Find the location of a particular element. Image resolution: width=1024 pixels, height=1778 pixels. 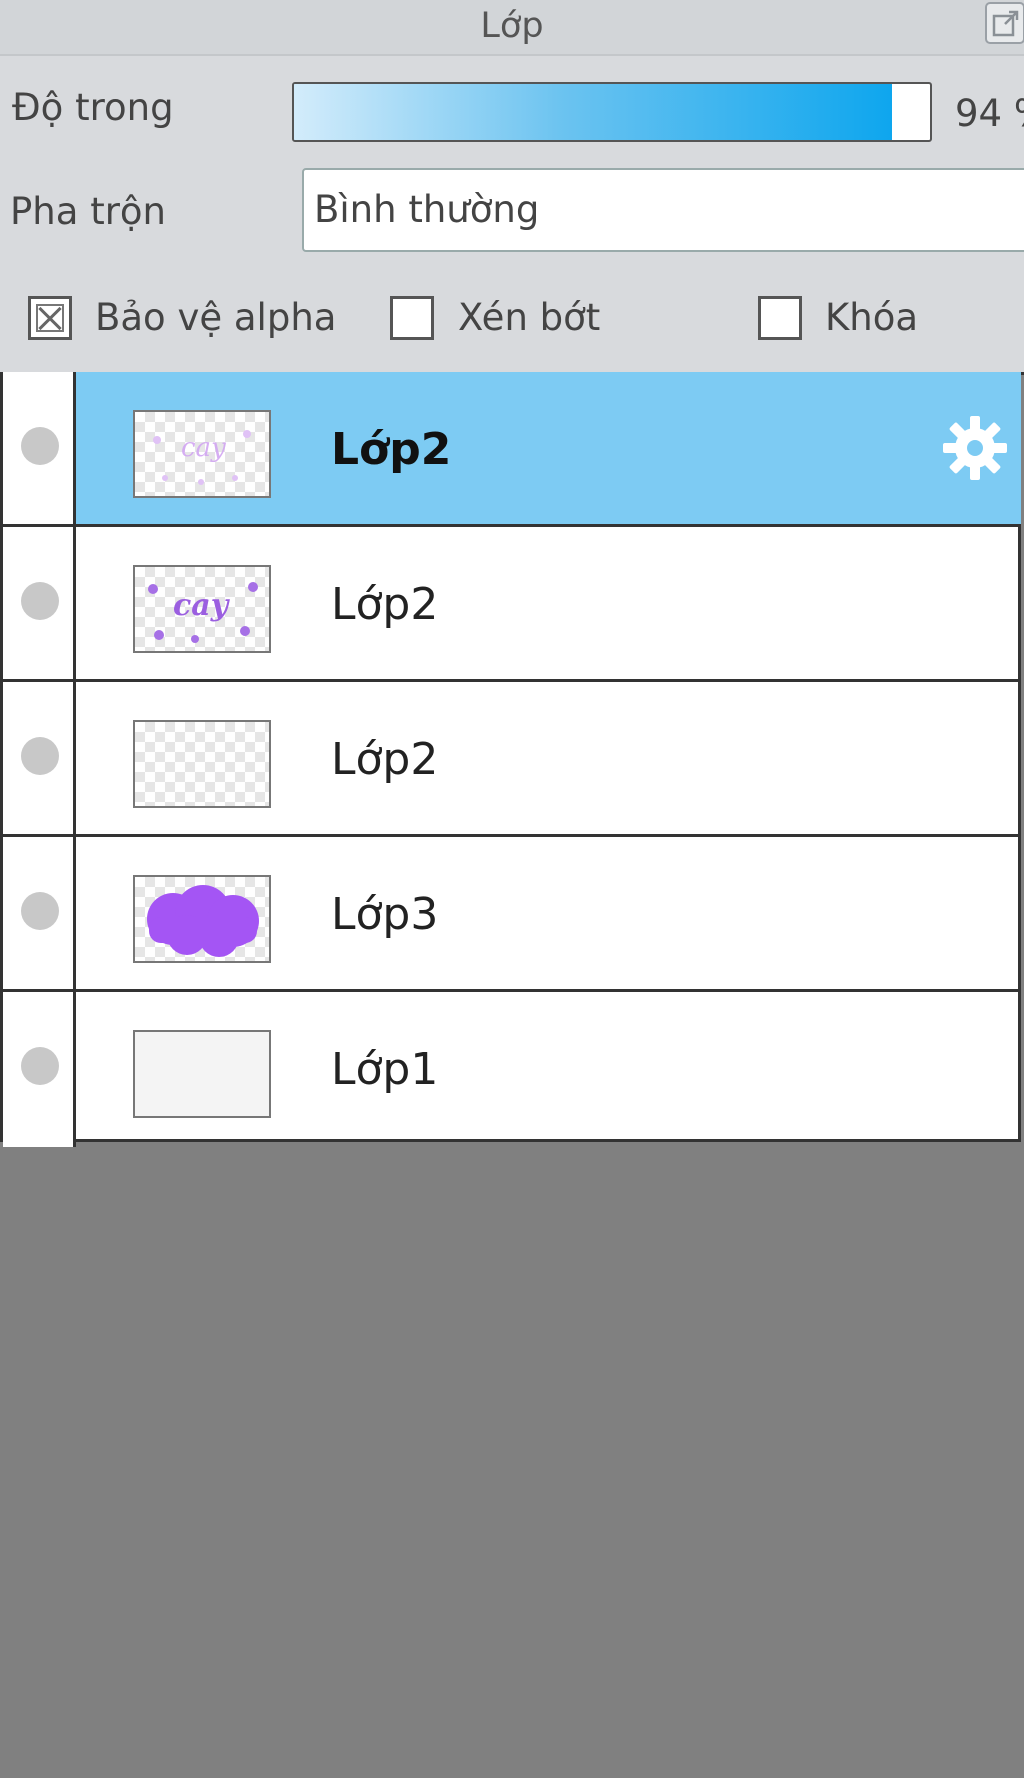

panel-title: Lớp is located at coordinates (512, 26).